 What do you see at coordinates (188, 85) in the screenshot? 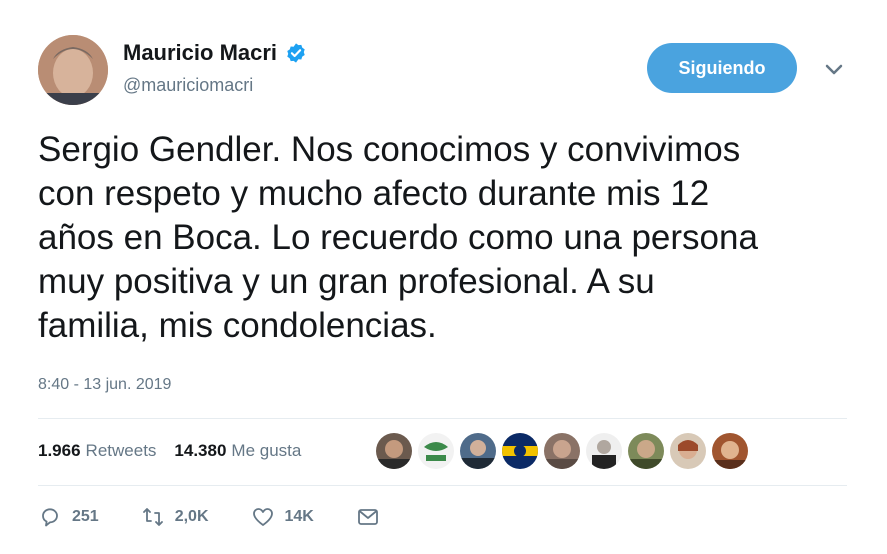
I see `author-handle: @mauriciomacri` at bounding box center [188, 85].